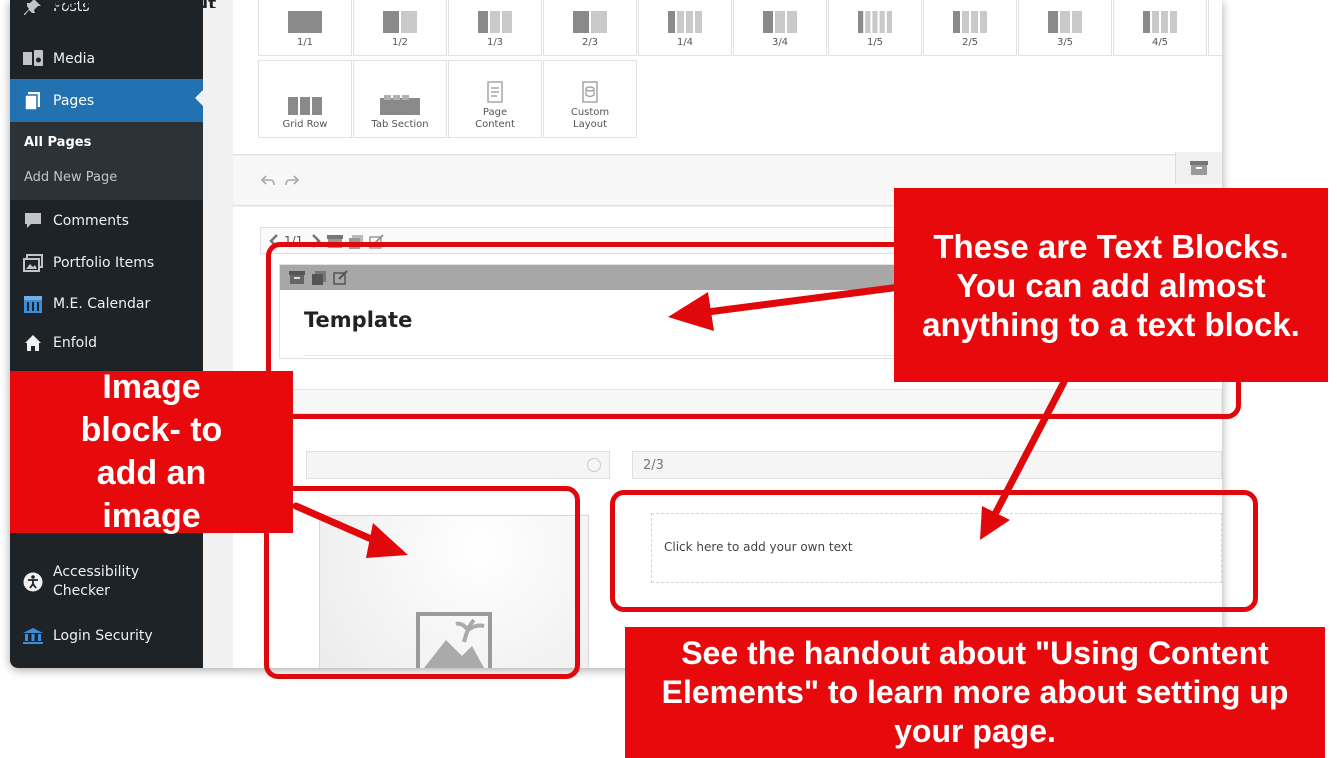 Image resolution: width=1337 pixels, height=758 pixels. What do you see at coordinates (691, 311) in the screenshot?
I see `arrowhead-template` at bounding box center [691, 311].